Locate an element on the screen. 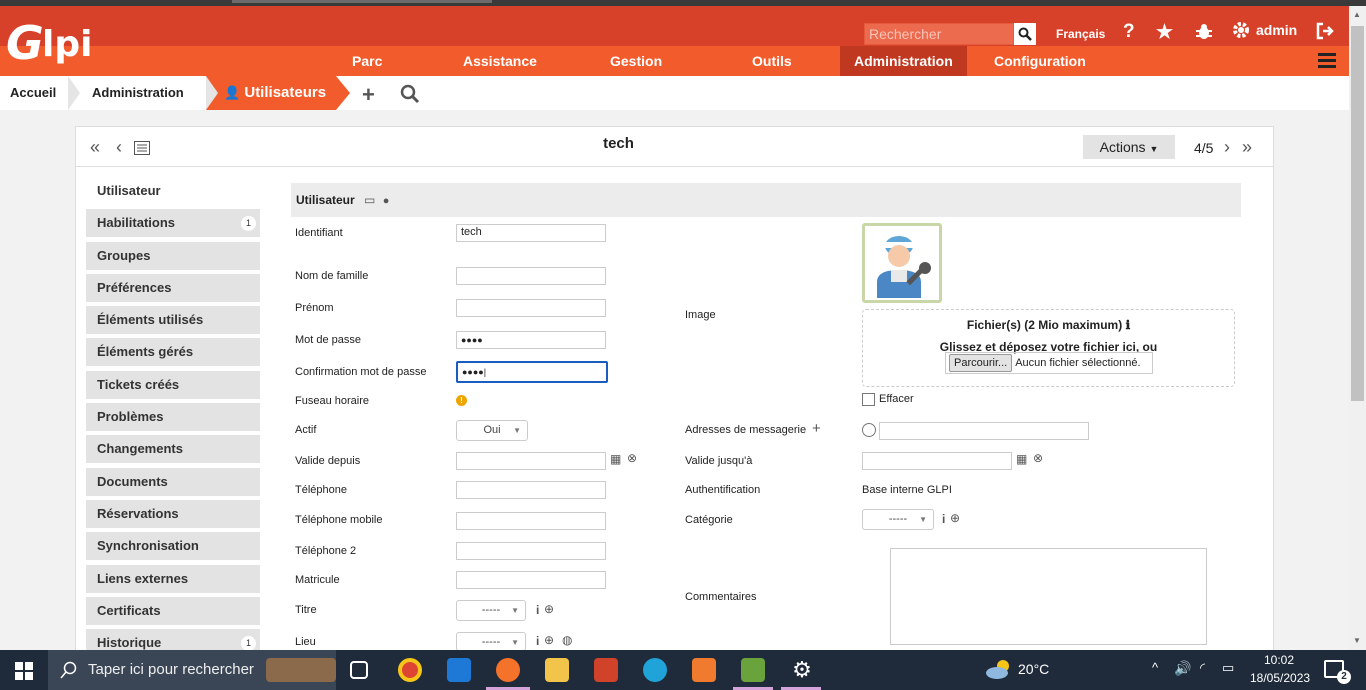 This screenshot has width=1366, height=690. globe-icon: ◍ is located at coordinates (567, 640).